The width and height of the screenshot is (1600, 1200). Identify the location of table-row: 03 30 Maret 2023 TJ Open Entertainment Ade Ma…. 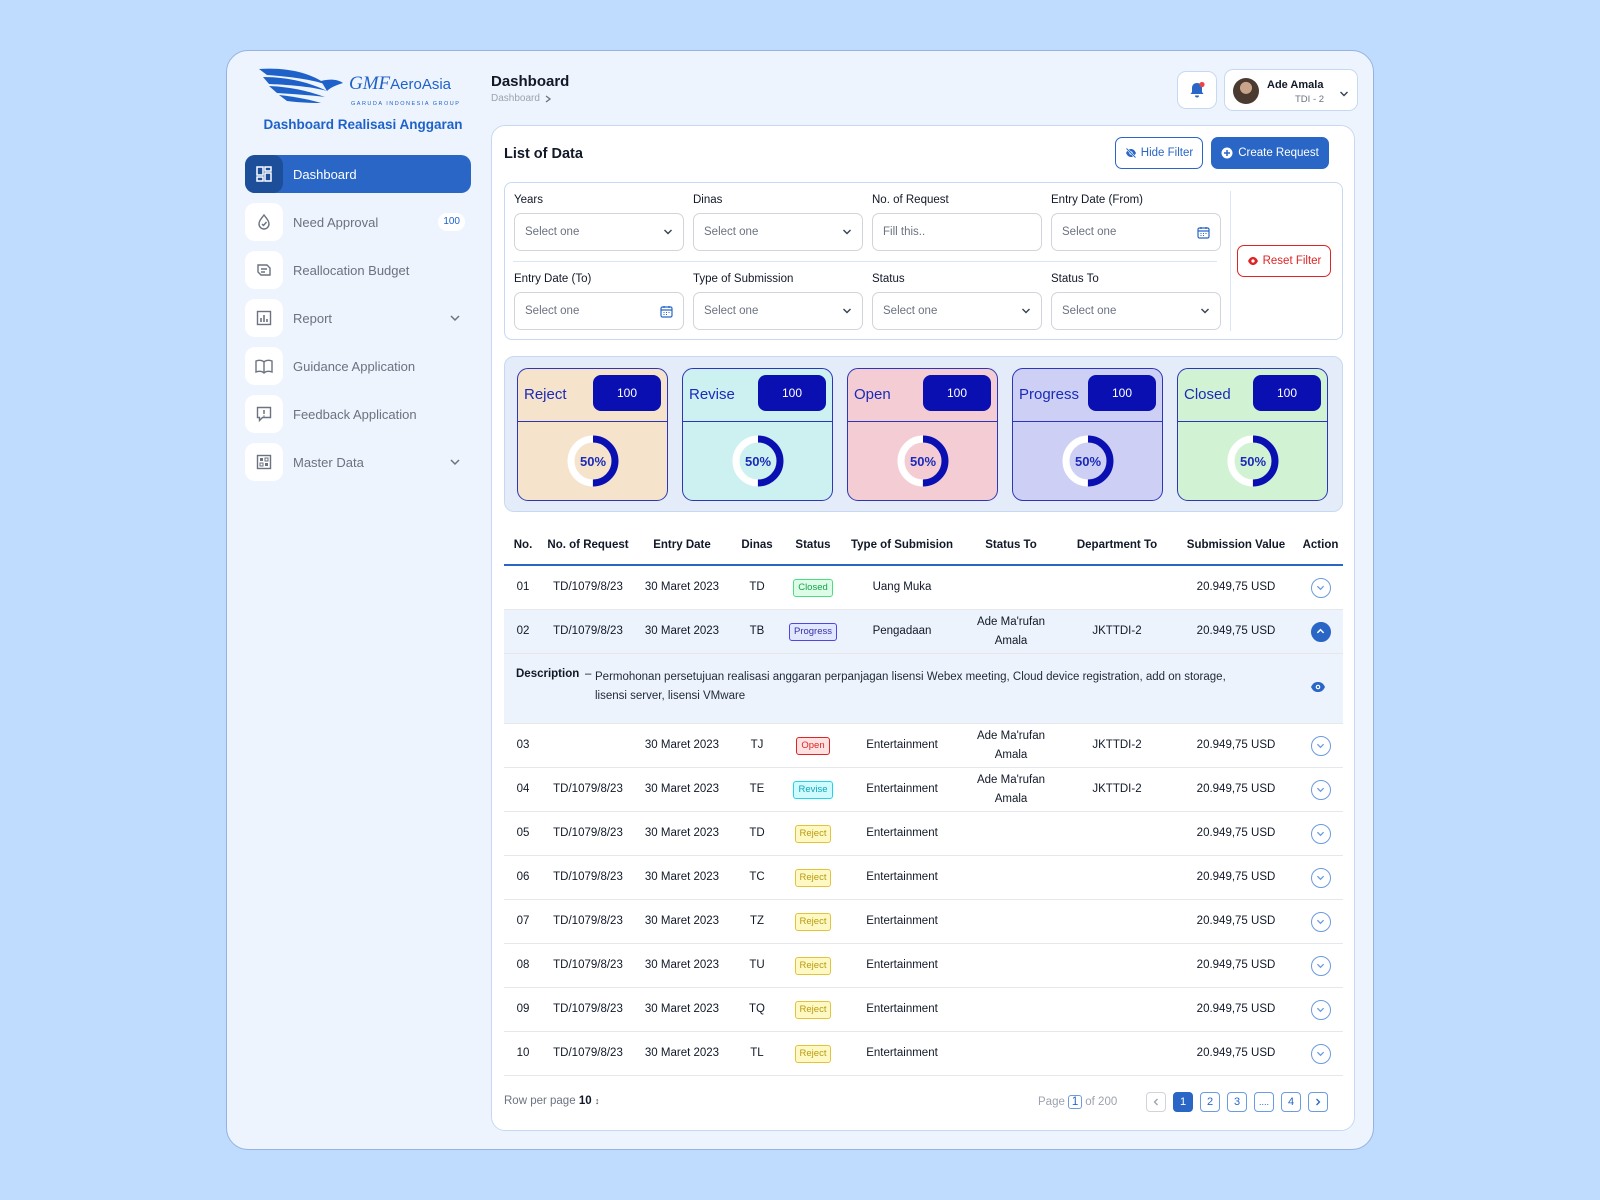
(923, 746).